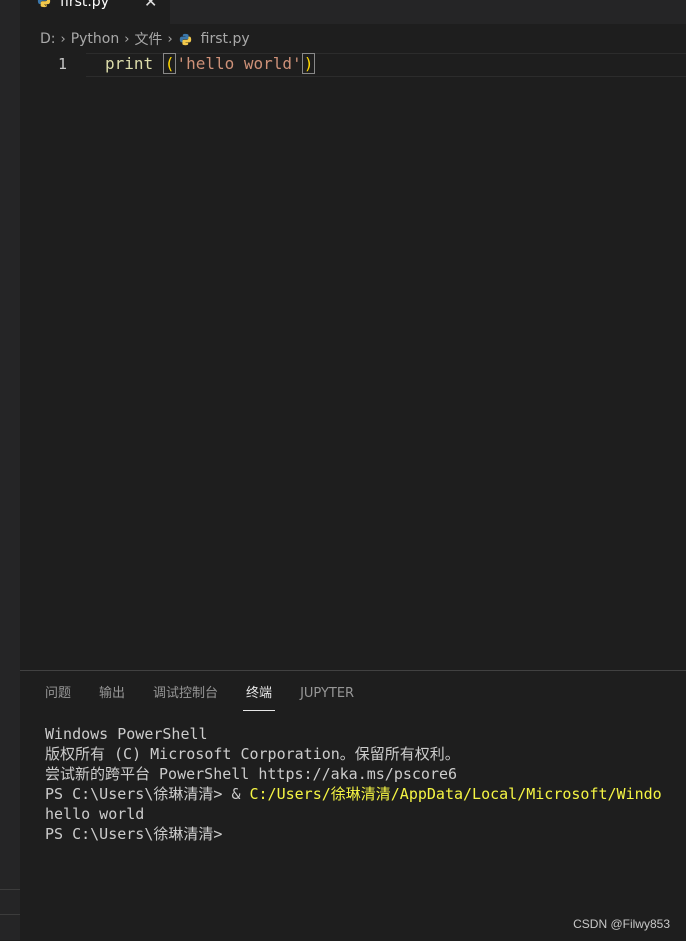  I want to click on tab-terminal: 终端, so click(259, 691).